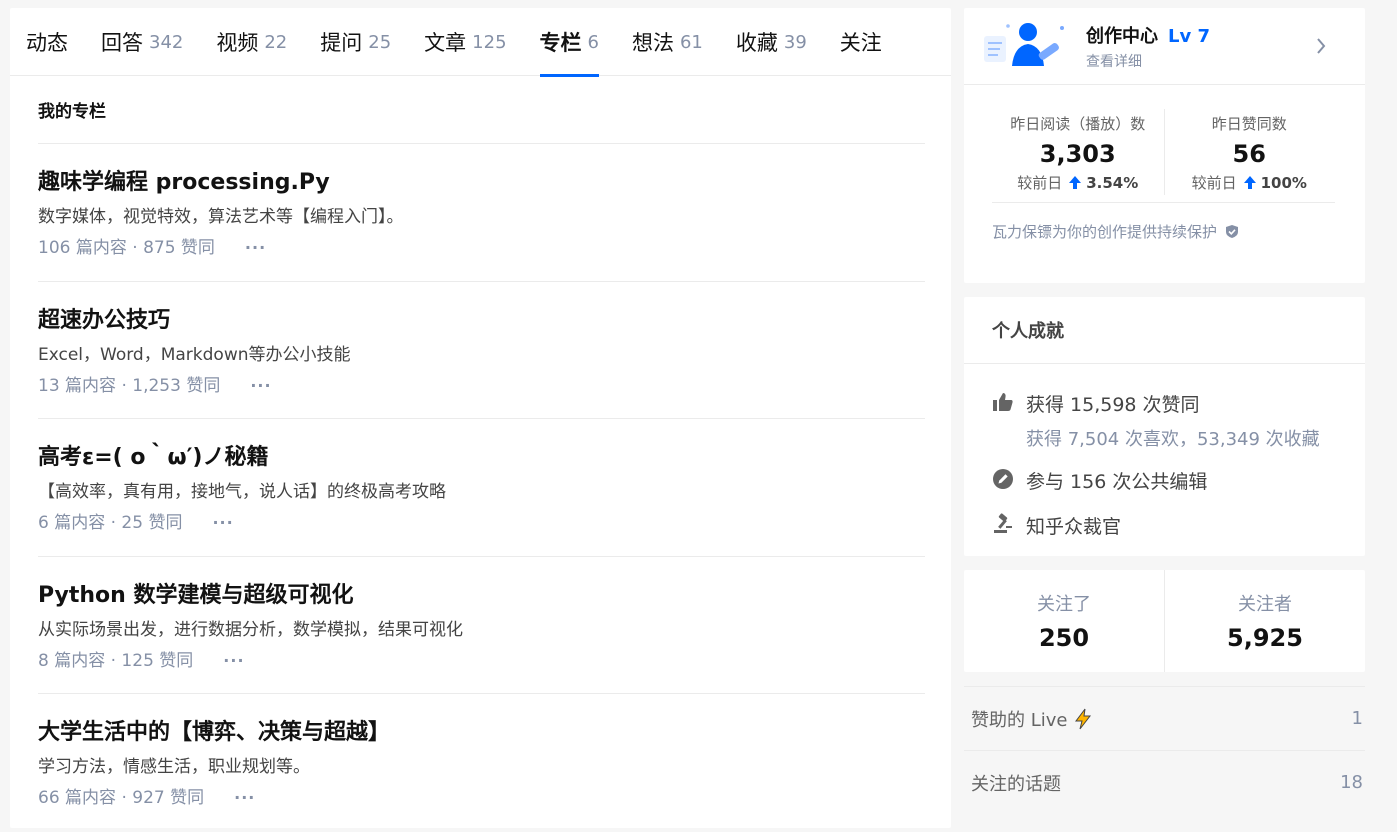  What do you see at coordinates (1064, 621) in the screenshot?
I see `following-count: 关注了 250` at bounding box center [1064, 621].